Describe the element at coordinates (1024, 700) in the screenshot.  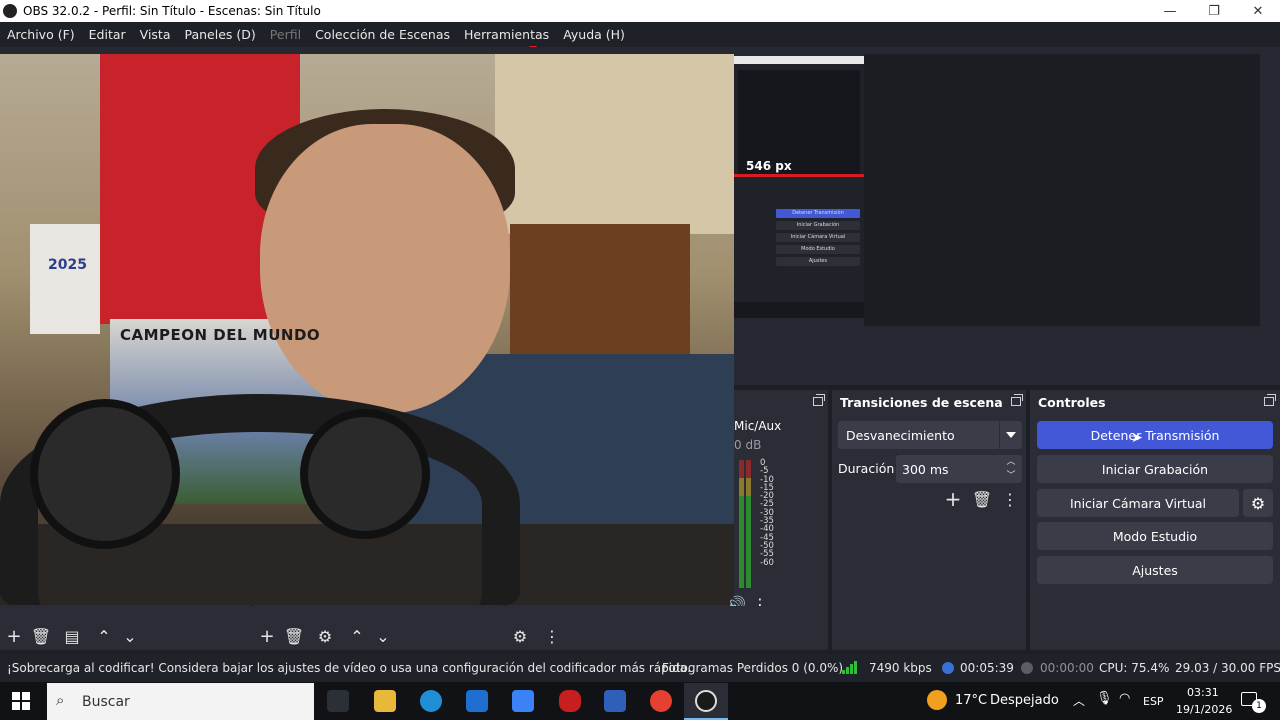
I see `weather-description: Despejado` at that location.